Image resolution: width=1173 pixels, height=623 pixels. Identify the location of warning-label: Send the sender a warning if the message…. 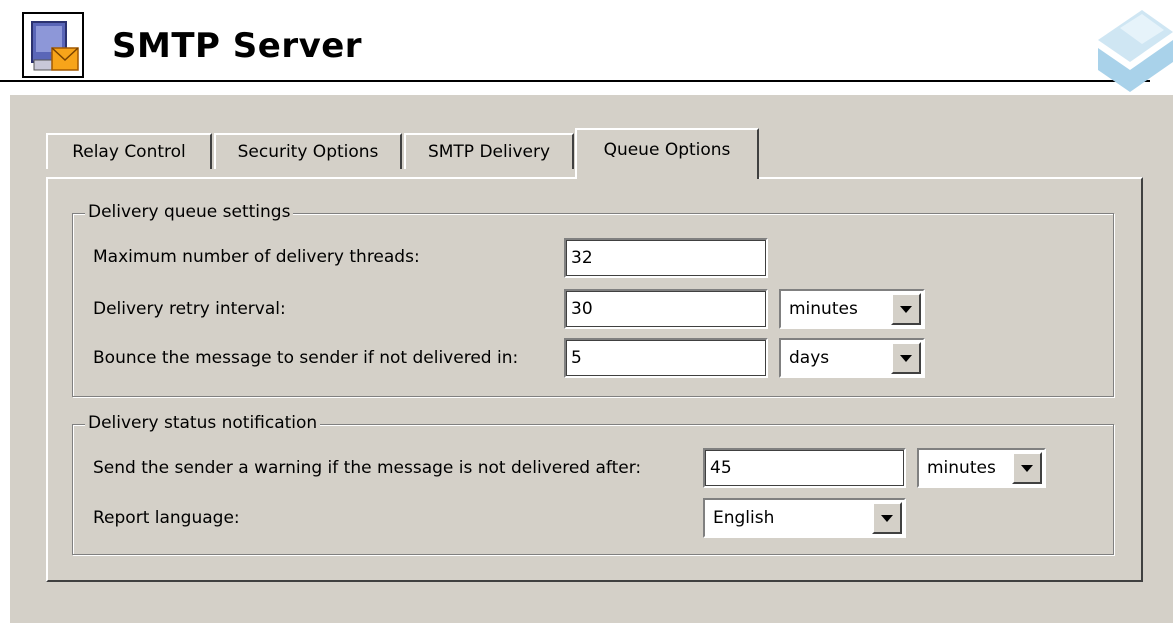
(367, 468).